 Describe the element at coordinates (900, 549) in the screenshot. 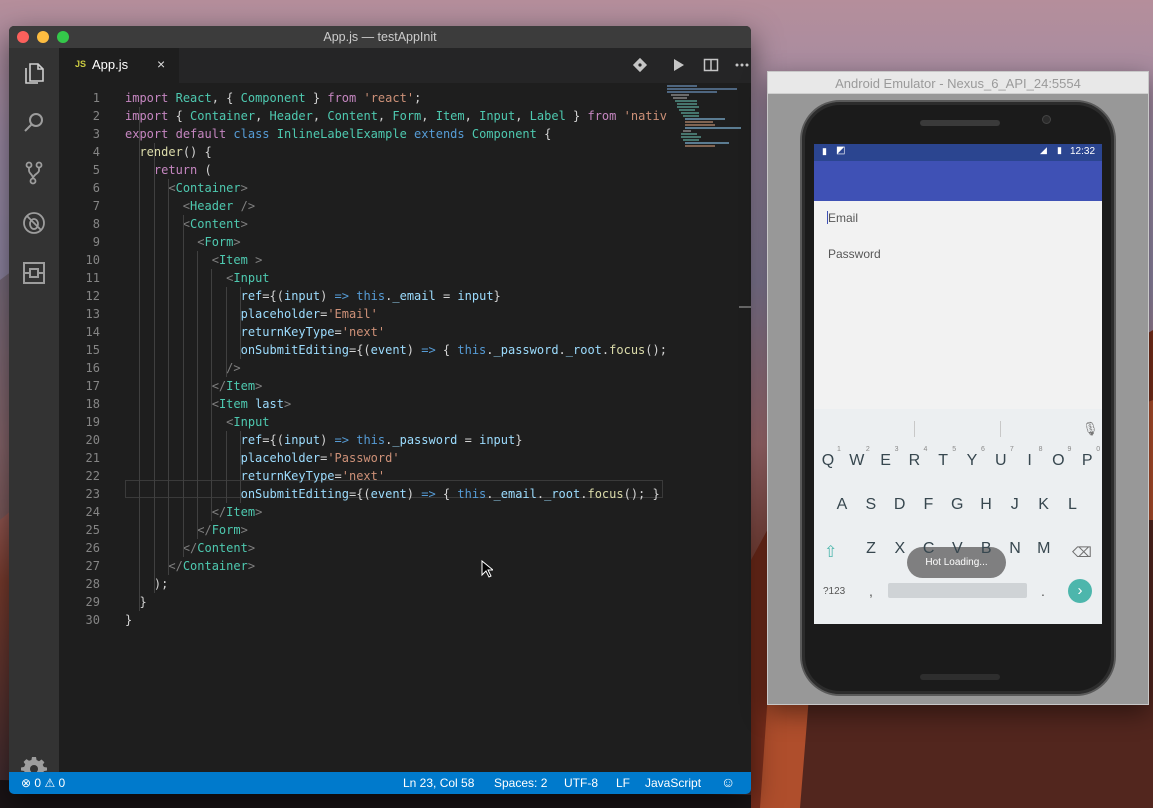

I see `key-x: X` at that location.